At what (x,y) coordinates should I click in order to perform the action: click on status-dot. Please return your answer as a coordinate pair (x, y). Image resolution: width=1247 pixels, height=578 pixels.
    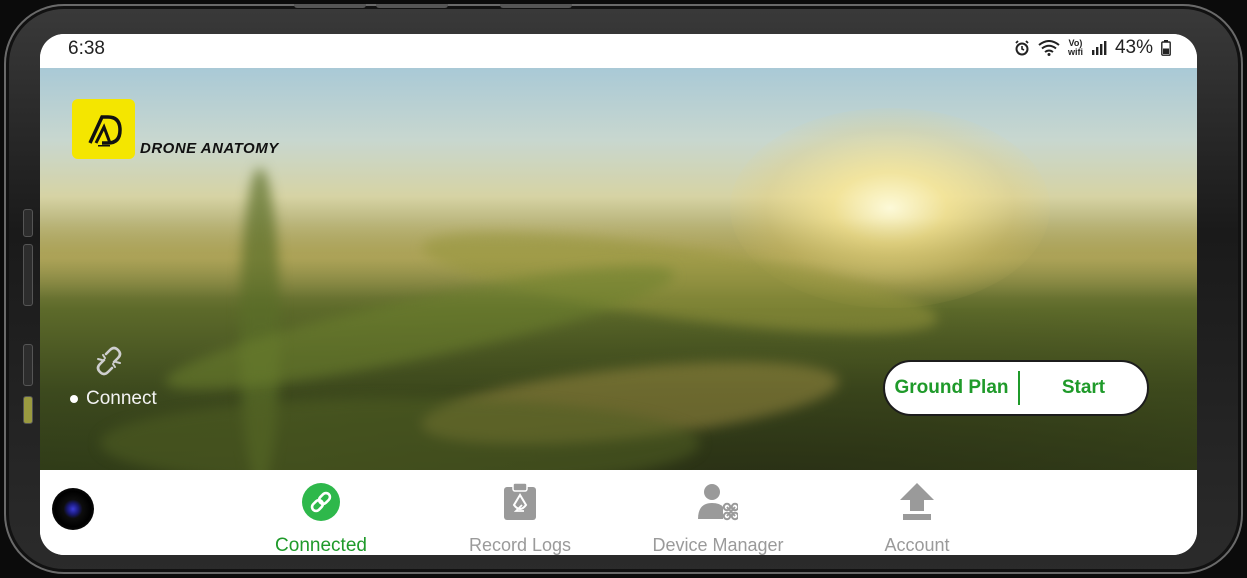
    Looking at the image, I should click on (74, 399).